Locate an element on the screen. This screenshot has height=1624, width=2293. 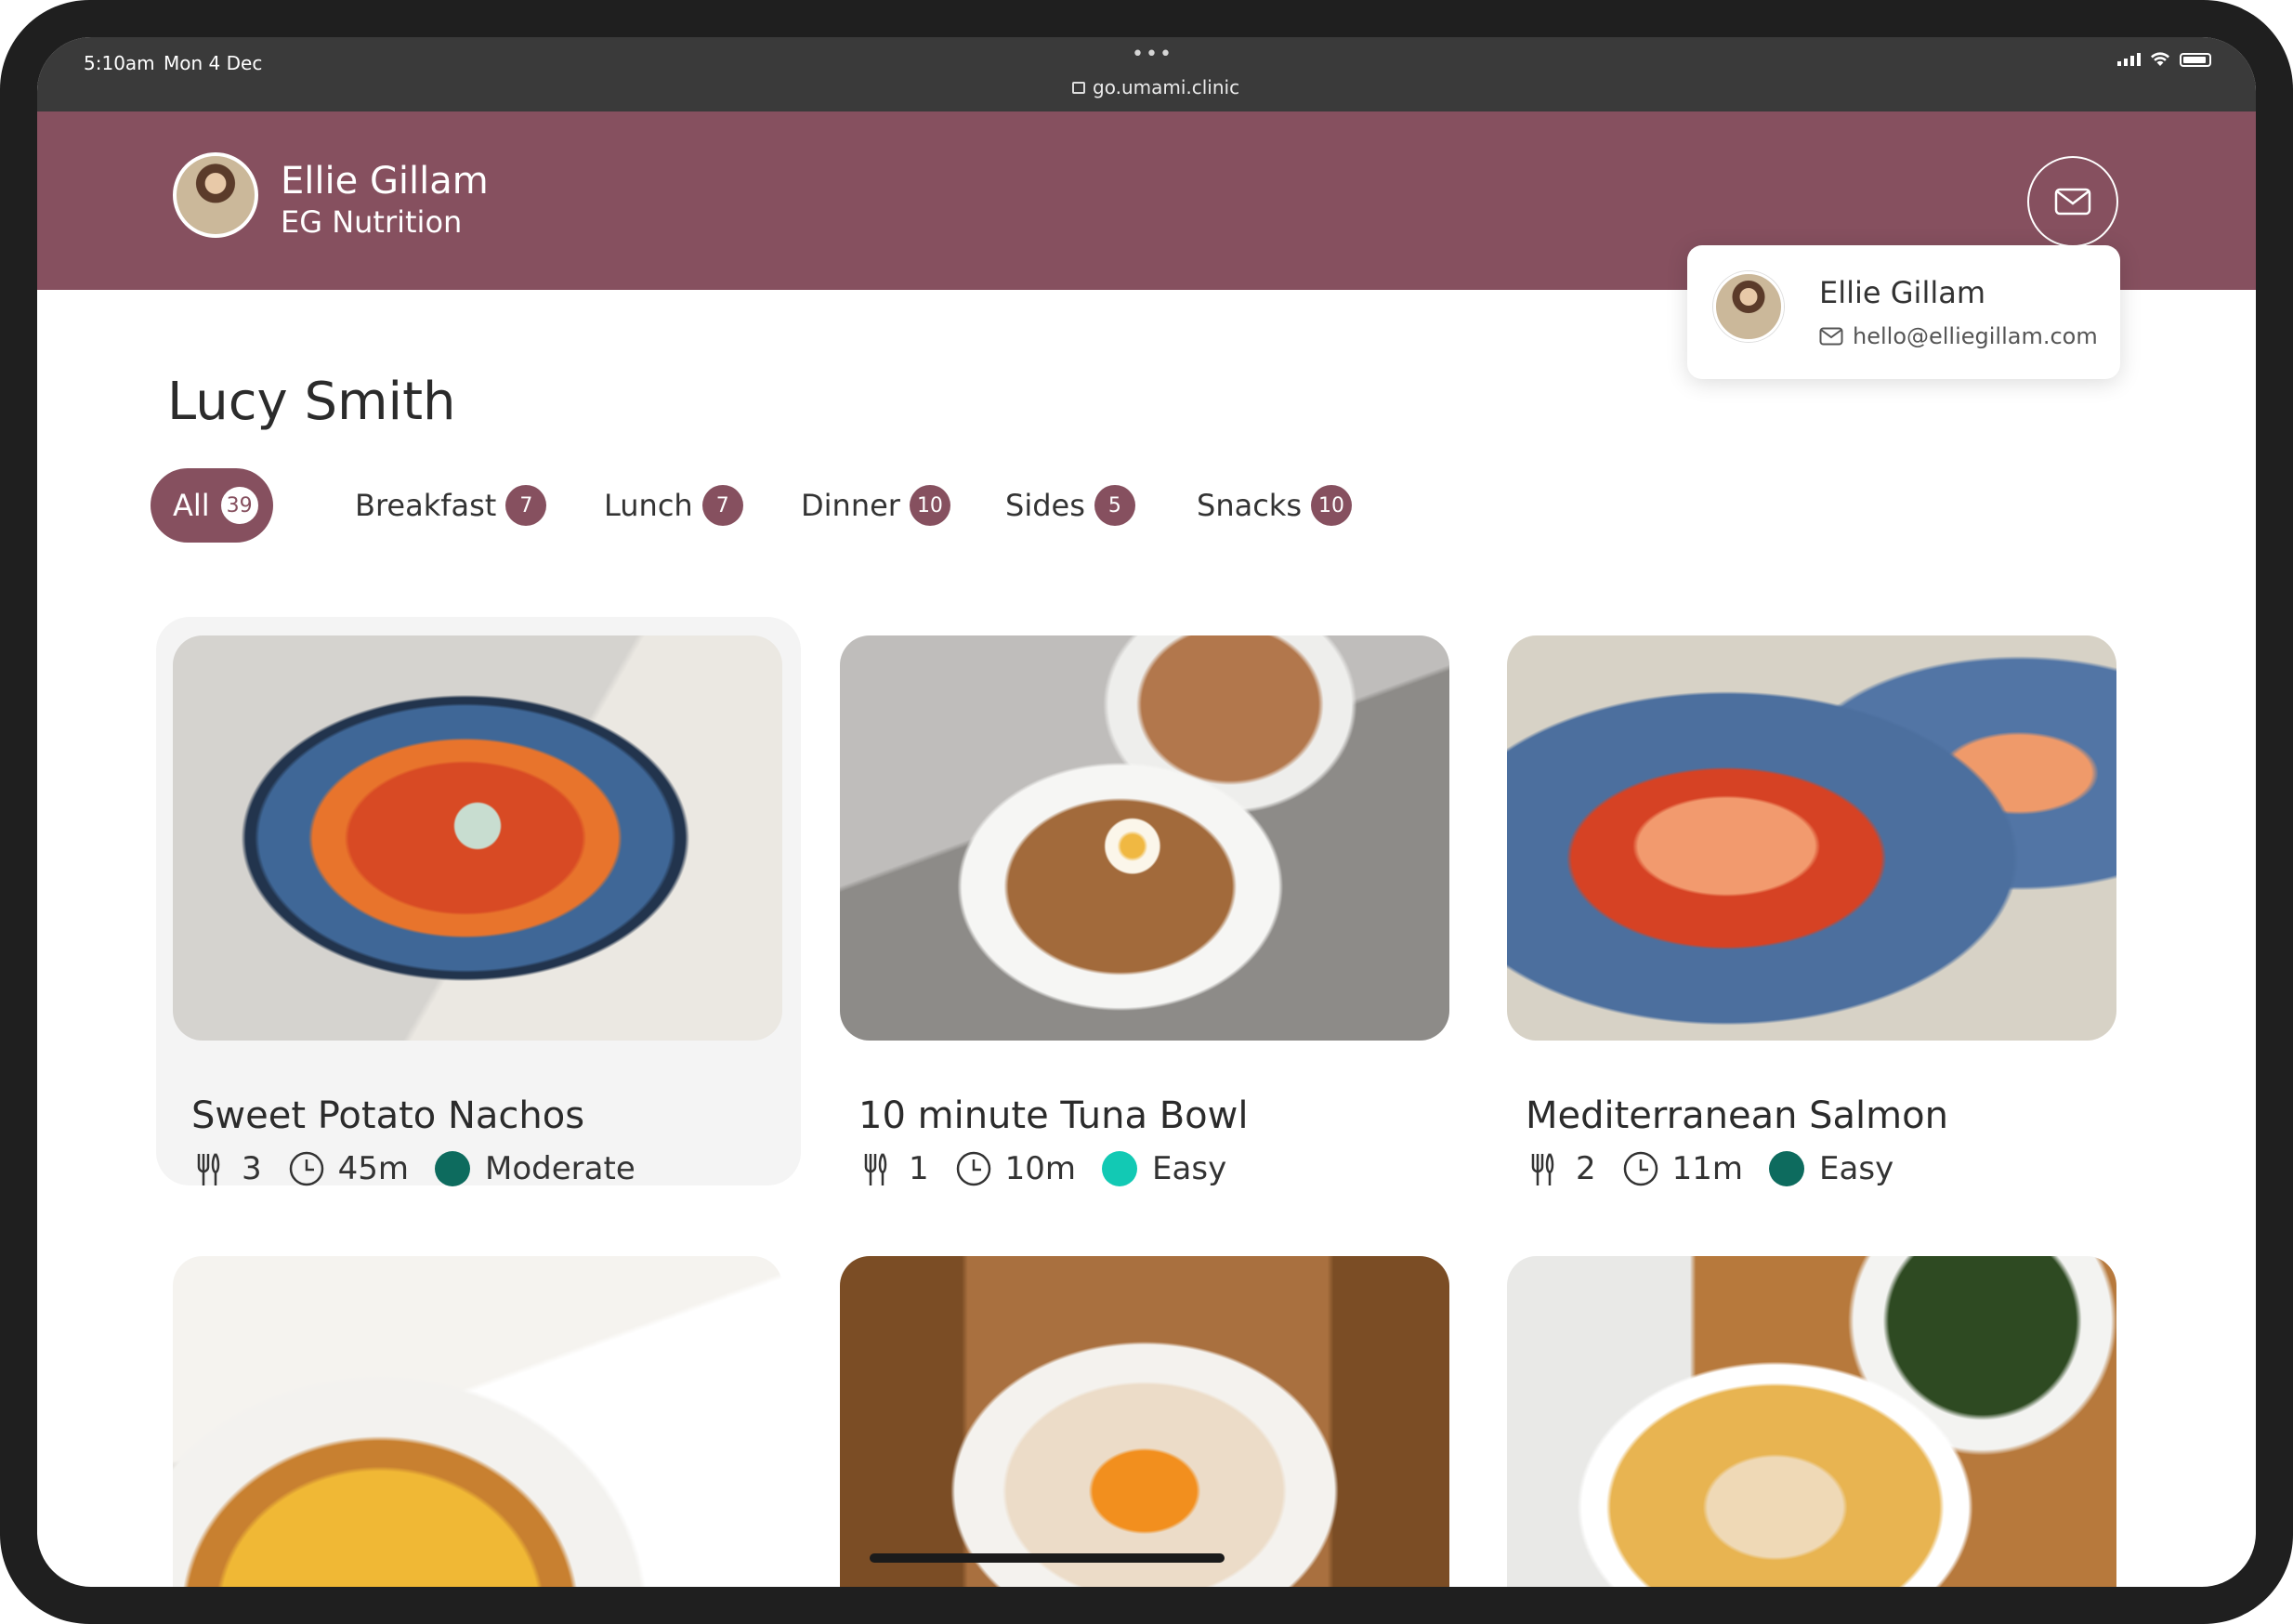
tab-sides: Sides 5 is located at coordinates (1070, 506).